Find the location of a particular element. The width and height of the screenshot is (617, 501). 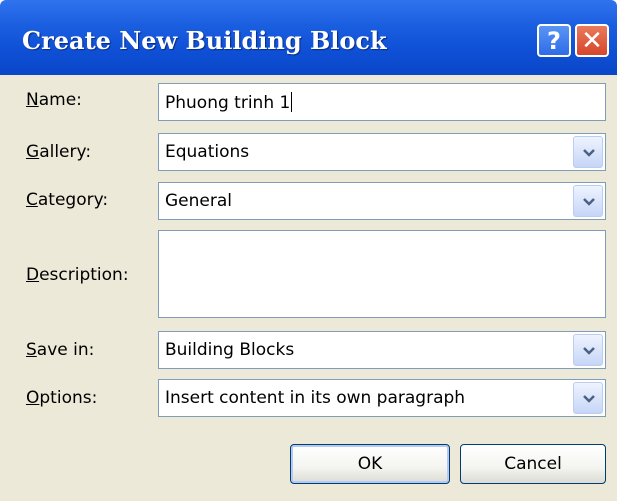

close-icon: ✕ is located at coordinates (592, 40).